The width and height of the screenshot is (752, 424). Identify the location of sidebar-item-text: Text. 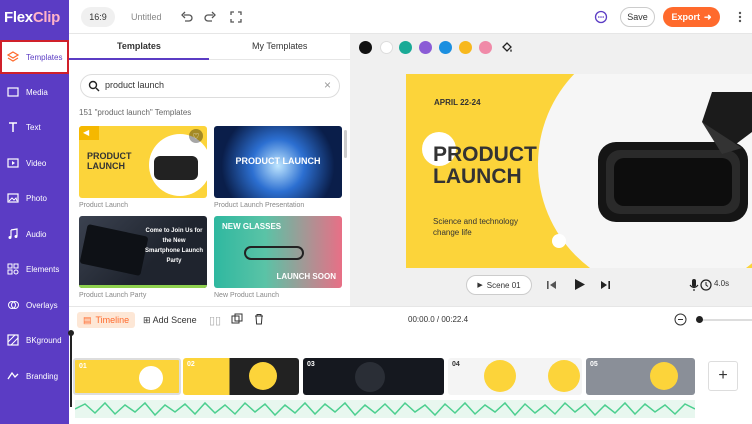
(34, 127).